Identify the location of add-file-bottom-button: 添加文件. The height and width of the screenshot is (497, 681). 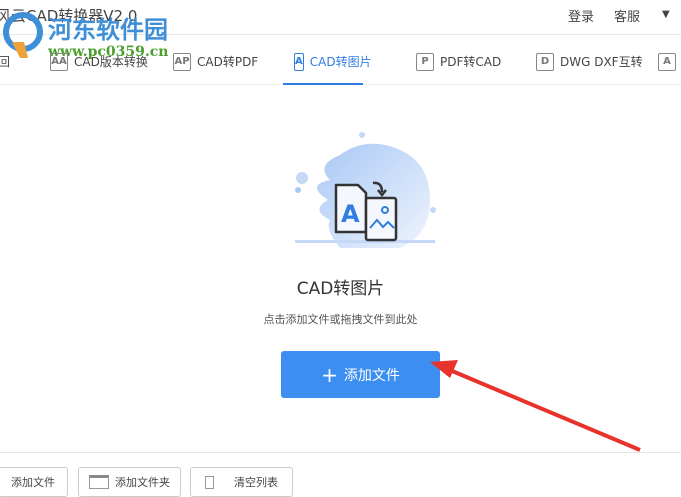
(34, 482).